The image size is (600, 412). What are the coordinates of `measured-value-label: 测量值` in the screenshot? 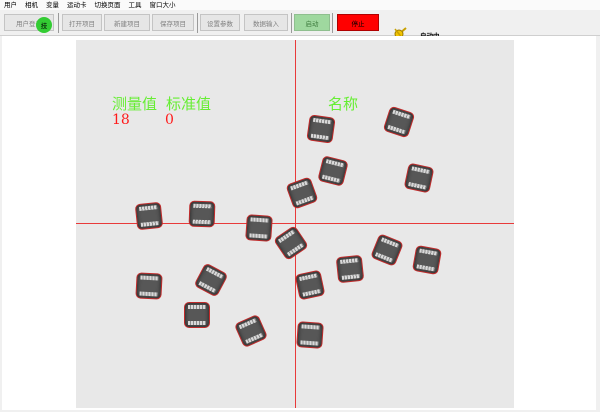 It's located at (135, 104).